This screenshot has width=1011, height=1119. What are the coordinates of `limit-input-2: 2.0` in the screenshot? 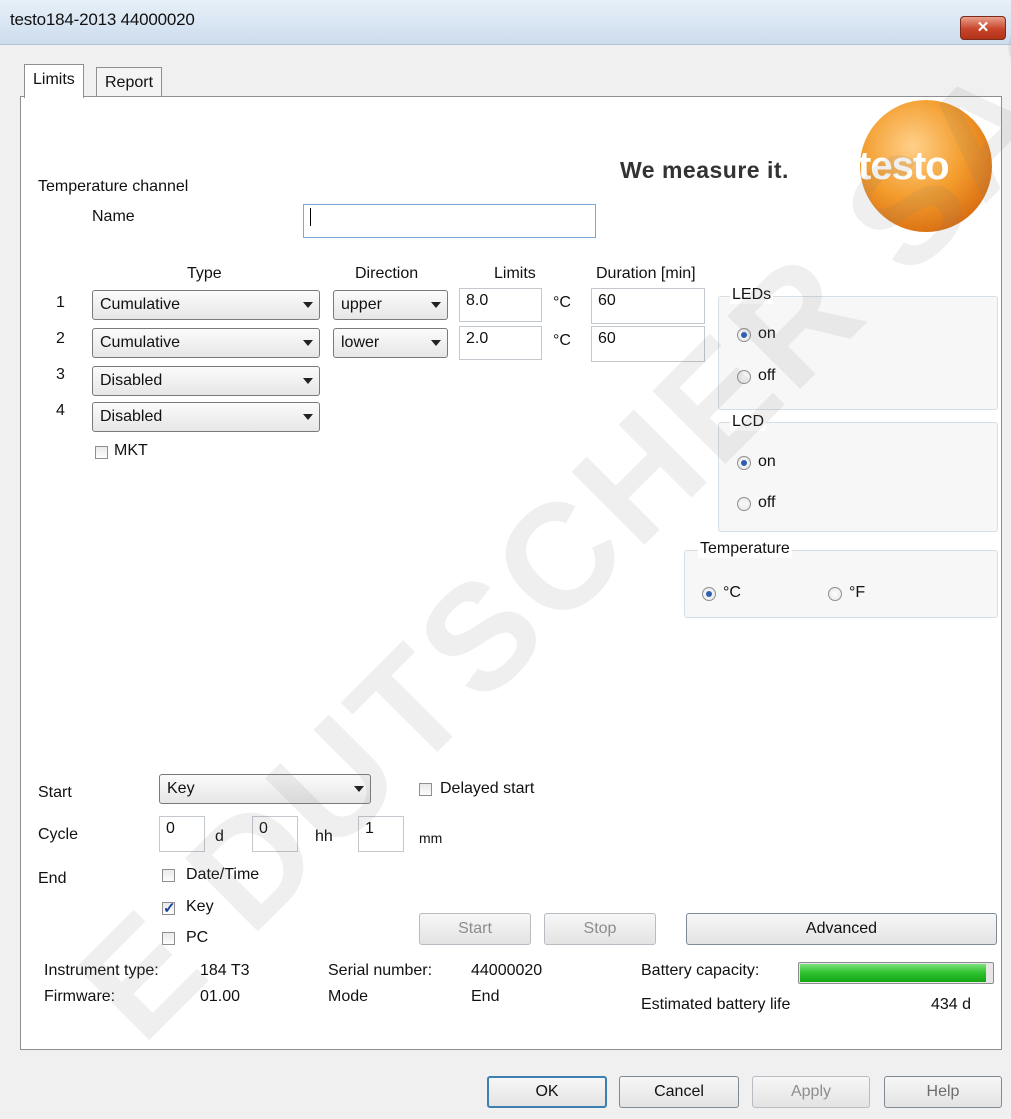 It's located at (500, 343).